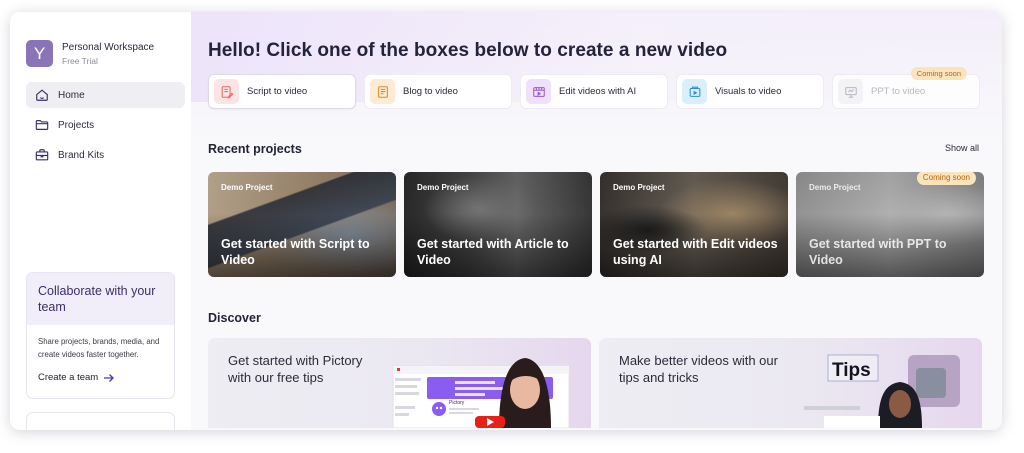 The height and width of the screenshot is (453, 1024). Describe the element at coordinates (457, 403) in the screenshot. I see `preview-brand-text: Pictory` at that location.